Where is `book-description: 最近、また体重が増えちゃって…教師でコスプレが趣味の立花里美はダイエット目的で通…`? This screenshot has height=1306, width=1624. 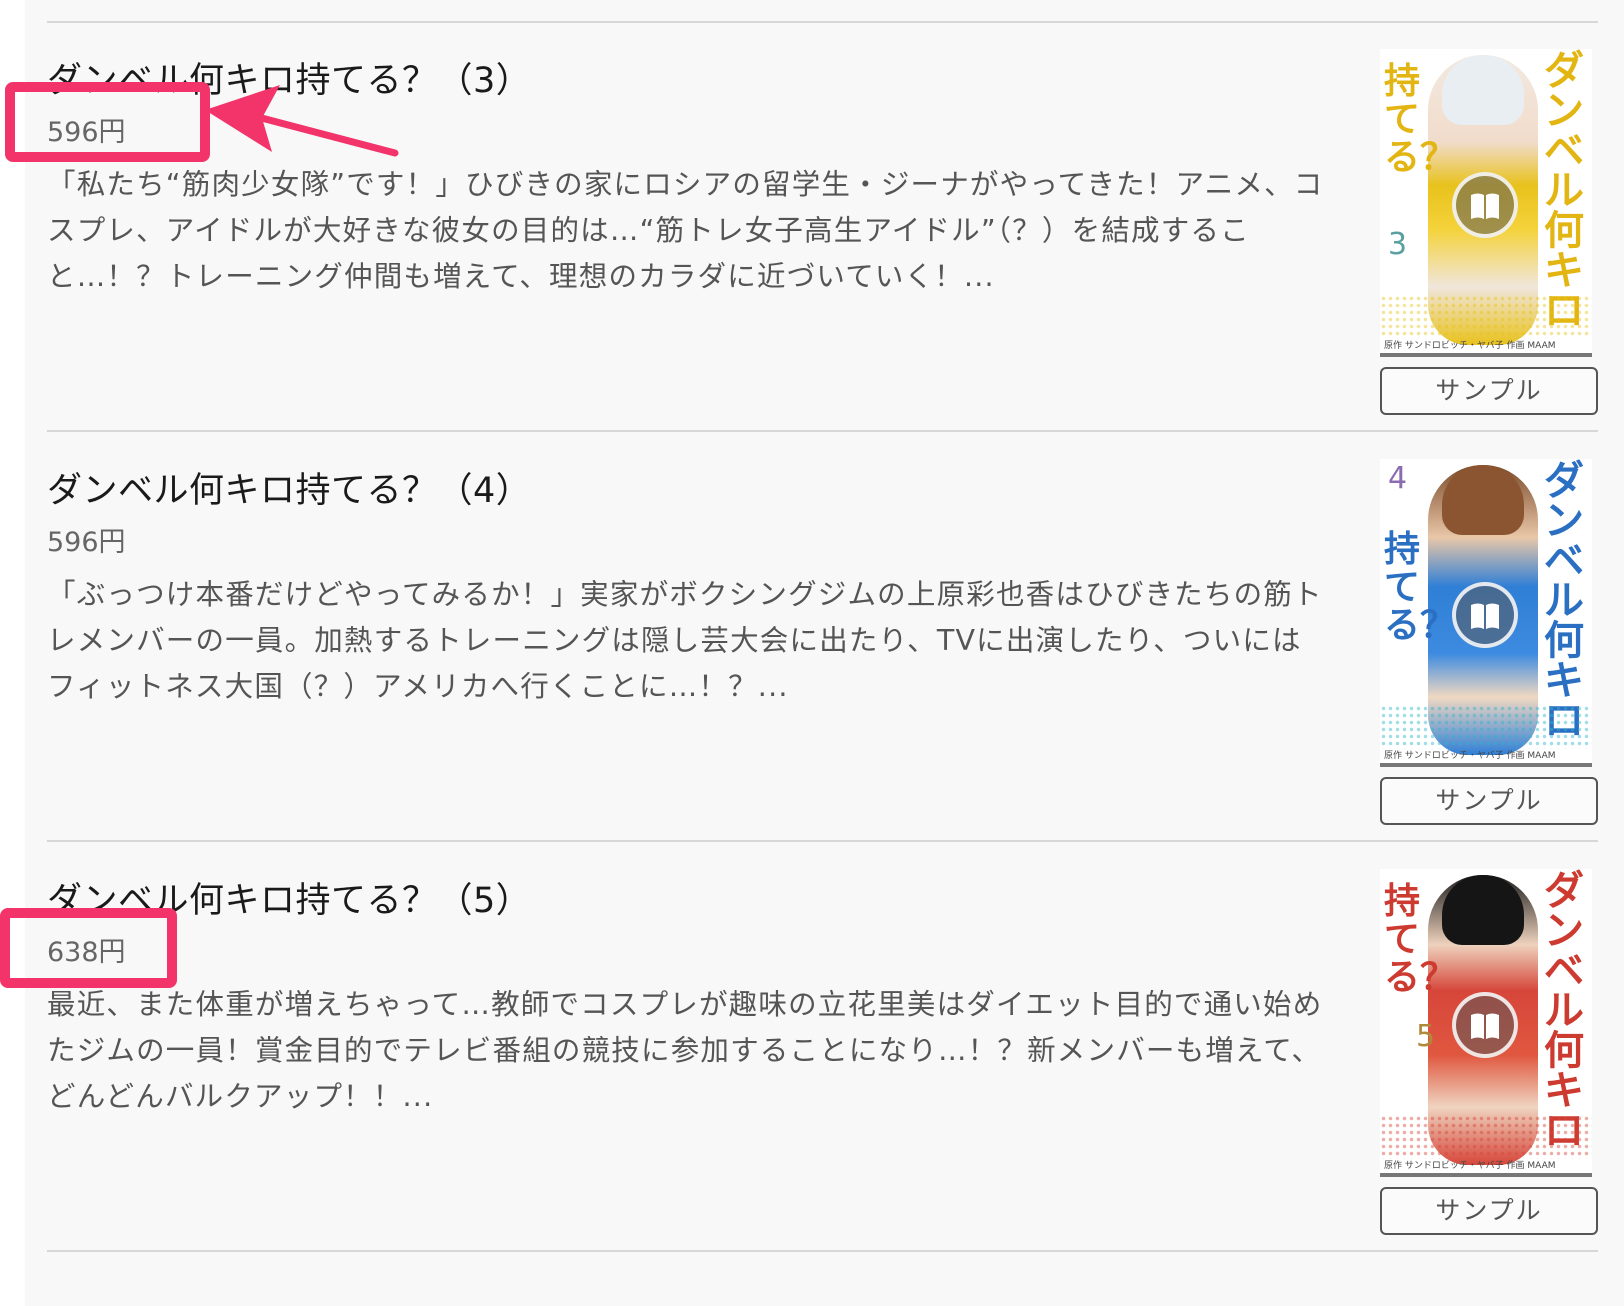
book-description: 最近、また体重が増えちゃって…教師でコスプレが趣味の立花里美はダイエット目的で通… is located at coordinates (685, 1050).